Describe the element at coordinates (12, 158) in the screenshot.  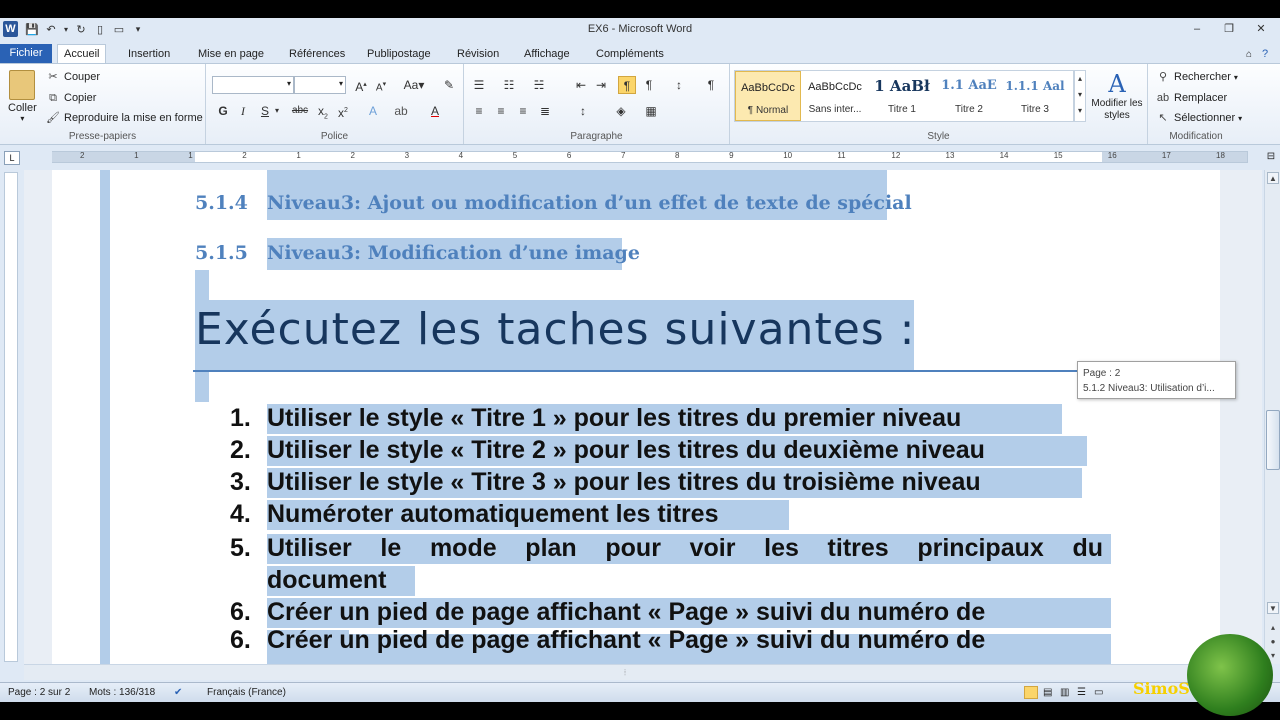
I see `tab-selector-icon: L` at that location.